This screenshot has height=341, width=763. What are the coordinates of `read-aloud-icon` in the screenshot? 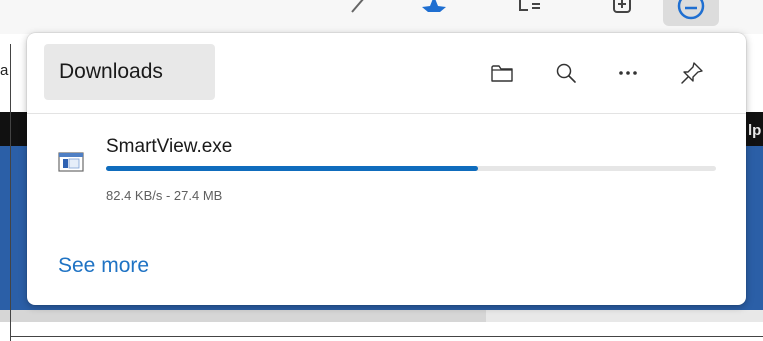 It's located at (362, 8).